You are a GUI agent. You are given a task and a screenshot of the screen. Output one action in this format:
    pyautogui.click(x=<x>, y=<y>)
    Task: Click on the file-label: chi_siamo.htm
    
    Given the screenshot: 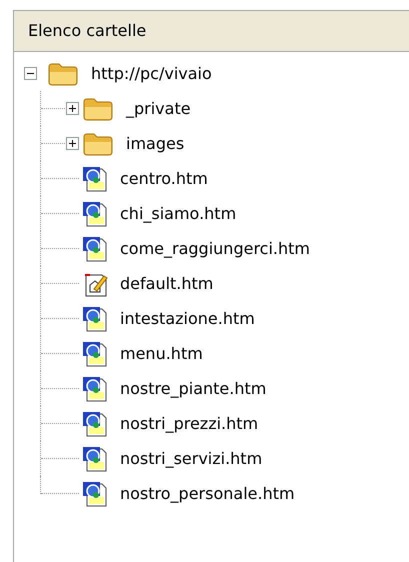 What is the action you would take?
    pyautogui.click(x=178, y=214)
    